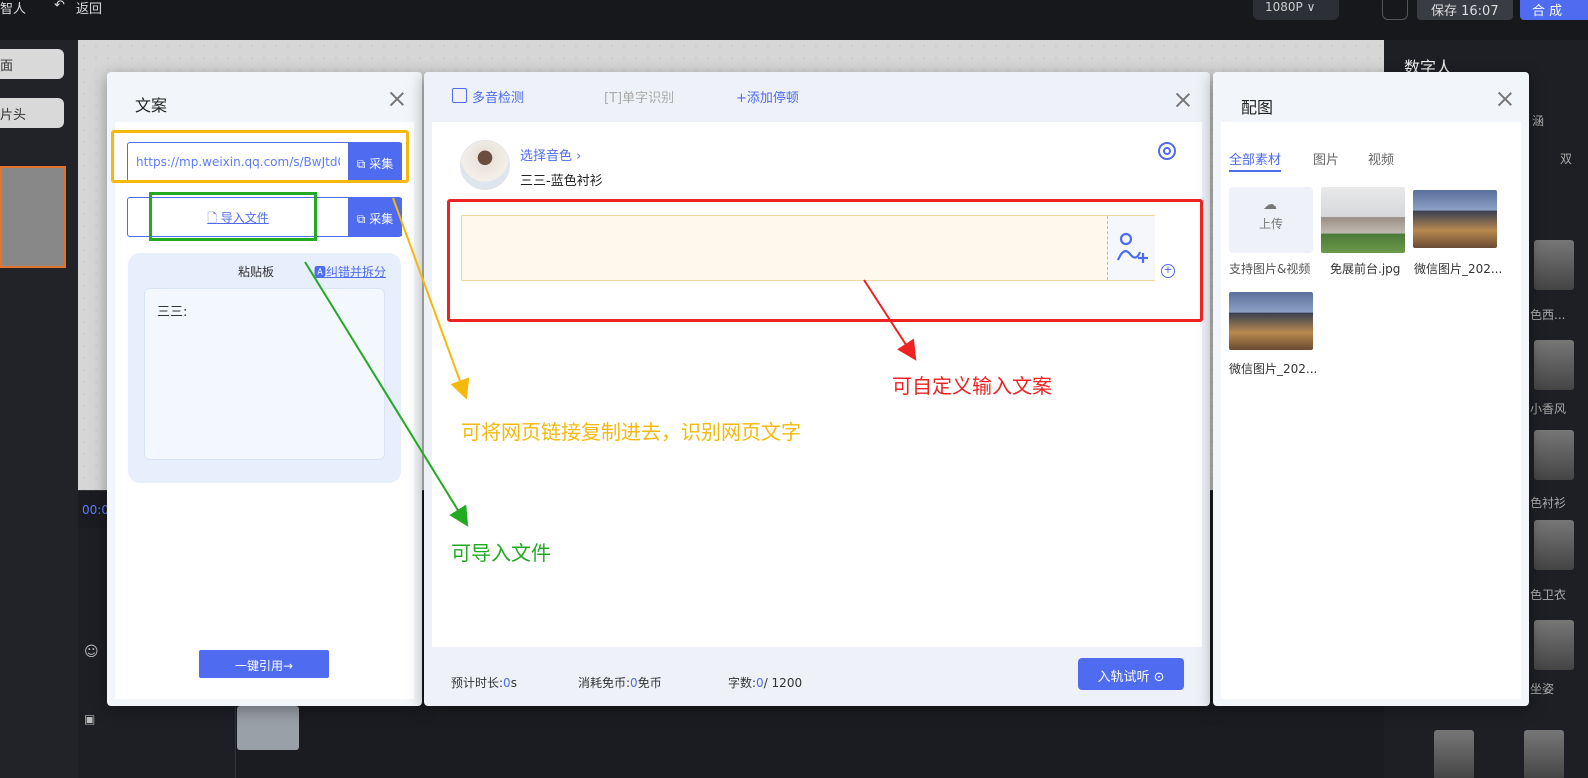 The image size is (1588, 778). I want to click on arrow-green, so click(386, 394).